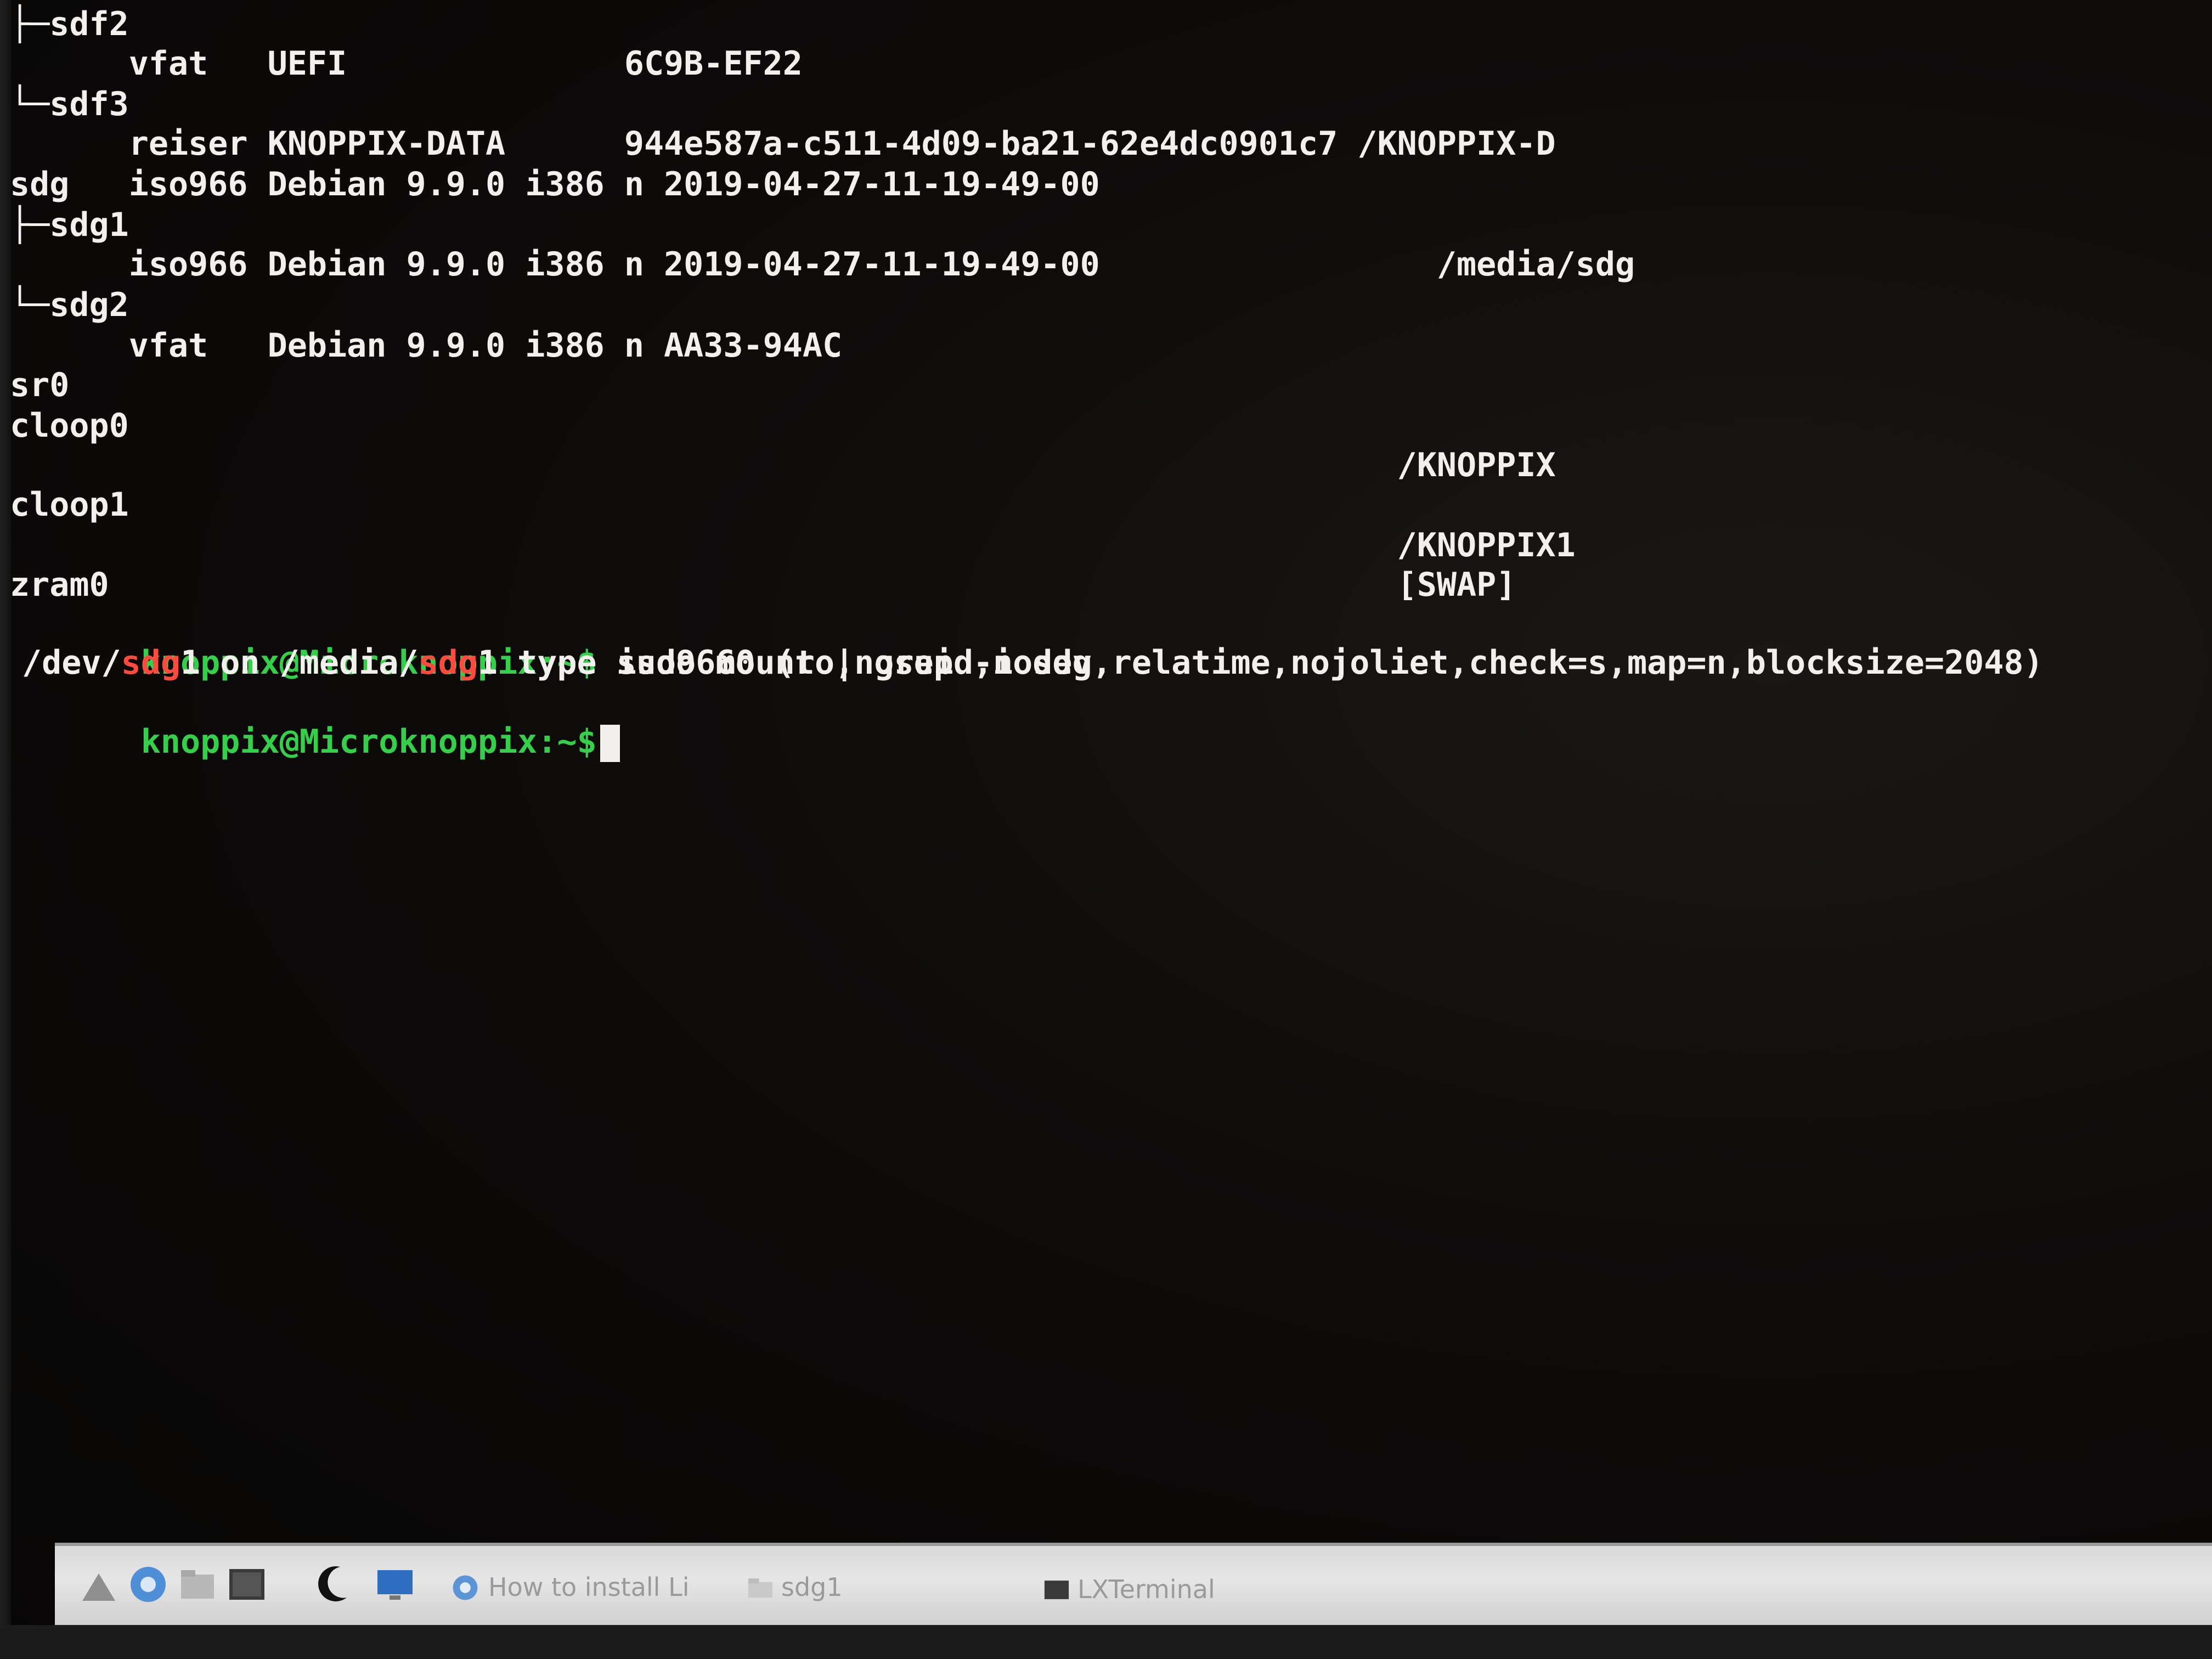  What do you see at coordinates (300, 663) in the screenshot?
I see `output-text: 1 on /media/` at bounding box center [300, 663].